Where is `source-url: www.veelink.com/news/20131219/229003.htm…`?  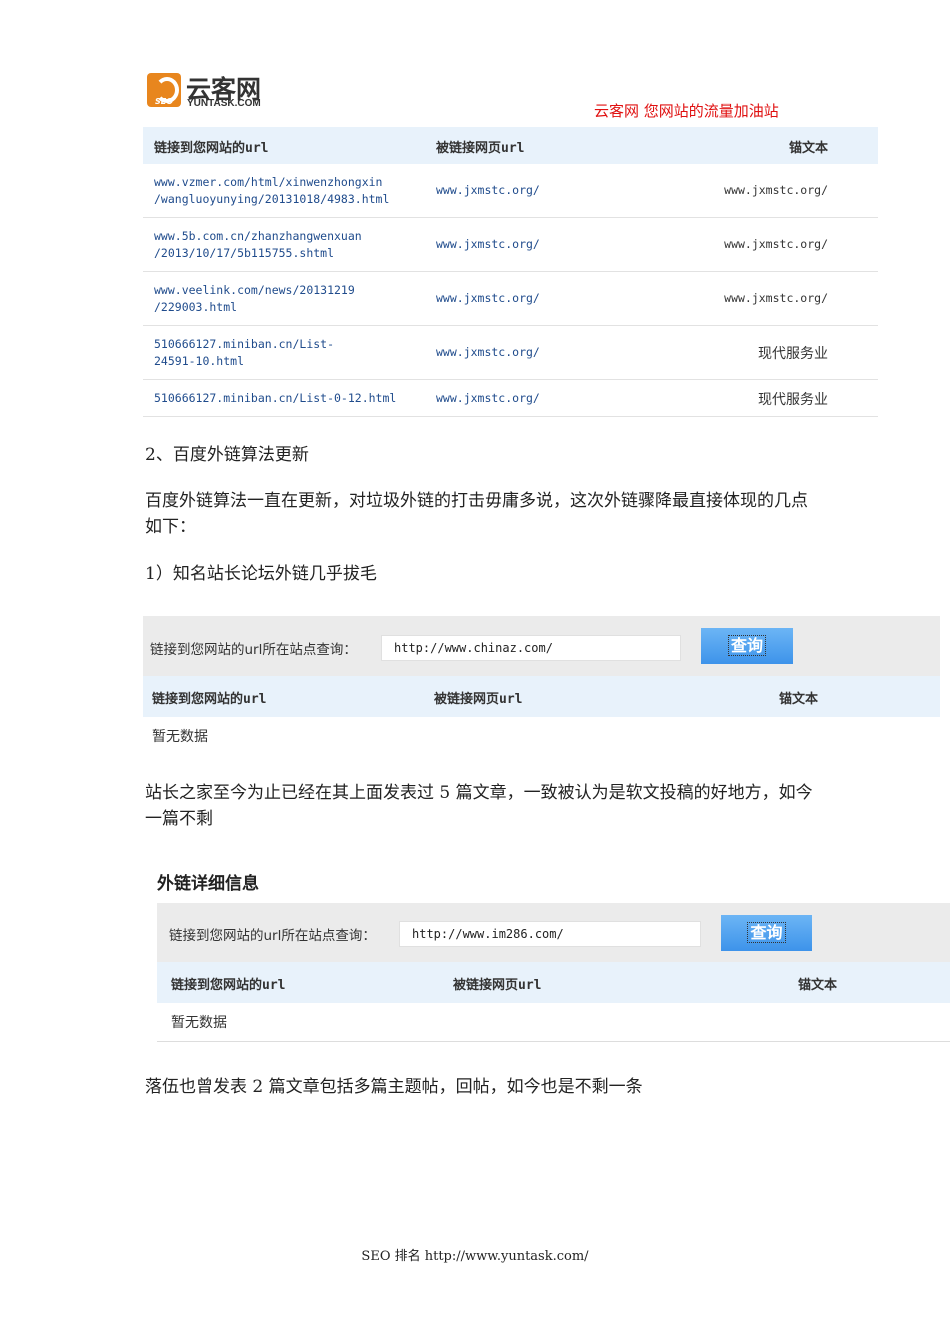 source-url: www.veelink.com/news/20131219/229003.htm… is located at coordinates (254, 299).